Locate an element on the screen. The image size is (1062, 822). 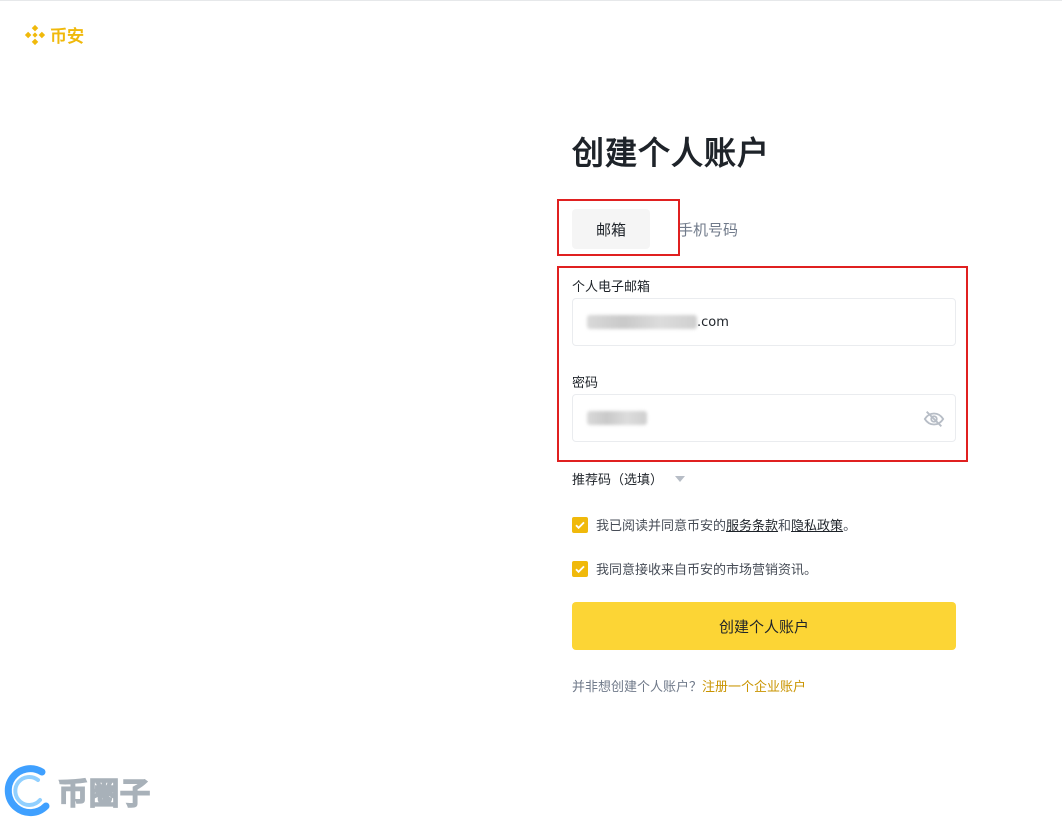
terms-checkbox is located at coordinates (580, 524).